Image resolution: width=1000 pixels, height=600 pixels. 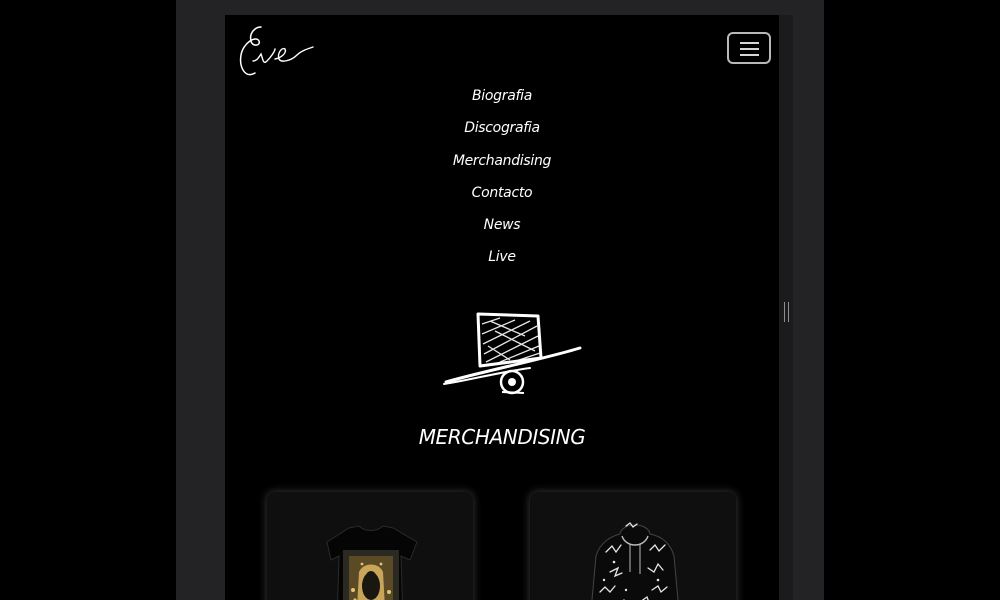 I want to click on menu-toggle-button, so click(x=749, y=48).